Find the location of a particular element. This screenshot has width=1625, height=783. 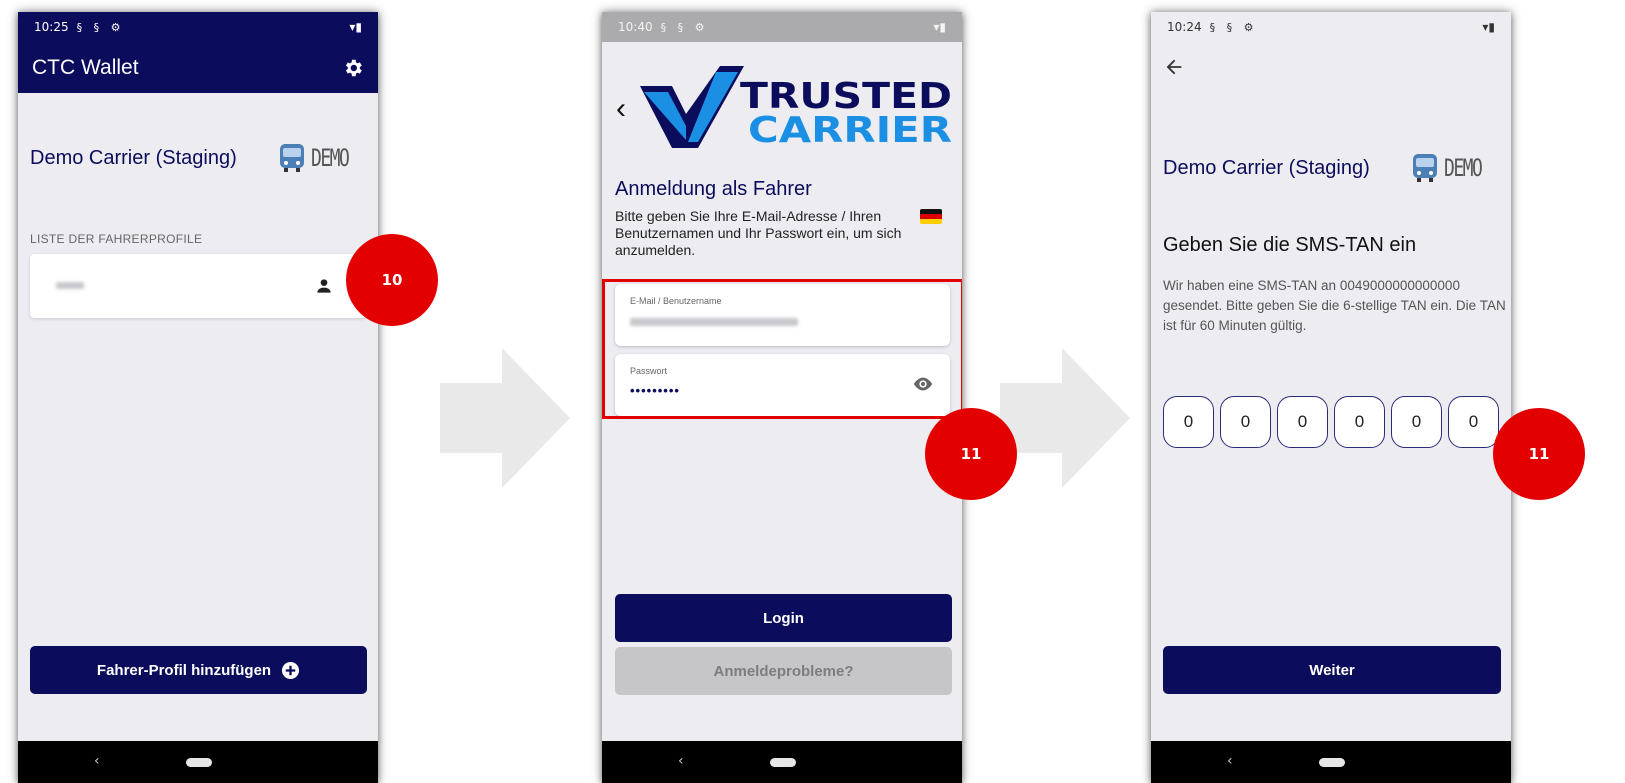

highlight-box is located at coordinates (782, 349).